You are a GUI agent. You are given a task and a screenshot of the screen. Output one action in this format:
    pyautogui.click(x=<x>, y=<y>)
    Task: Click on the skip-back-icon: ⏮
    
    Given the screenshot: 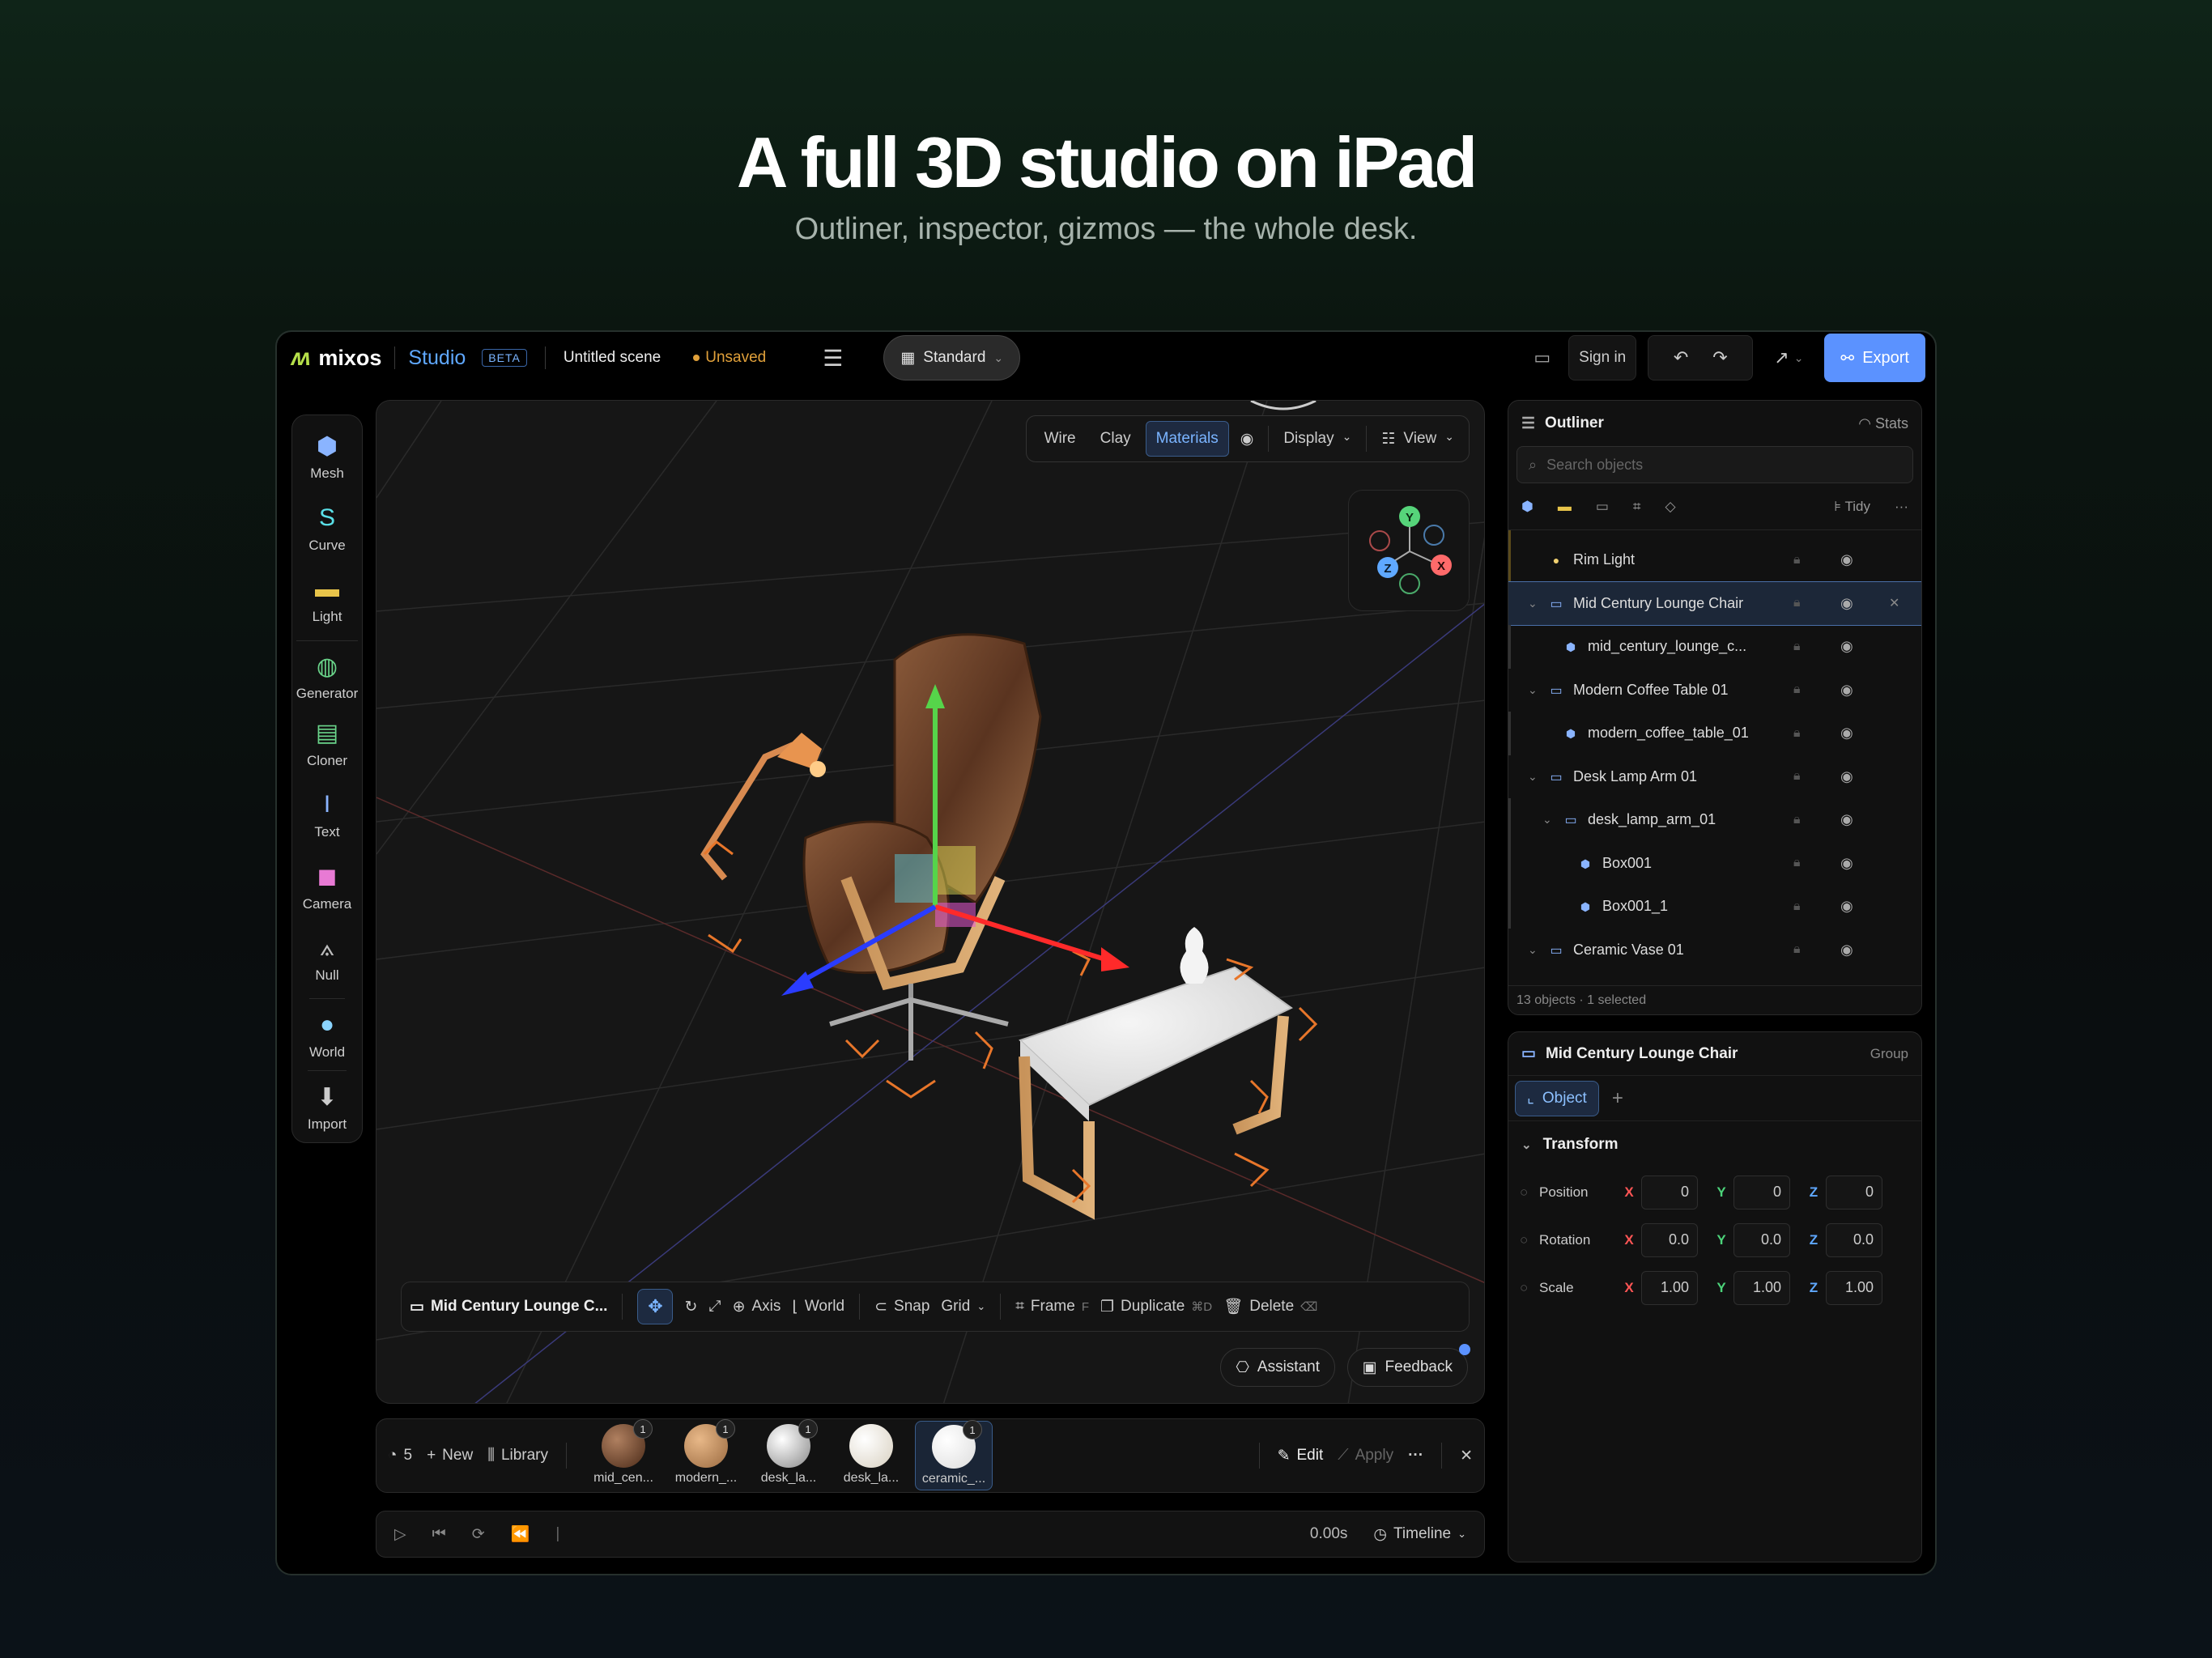 What is the action you would take?
    pyautogui.click(x=439, y=1534)
    